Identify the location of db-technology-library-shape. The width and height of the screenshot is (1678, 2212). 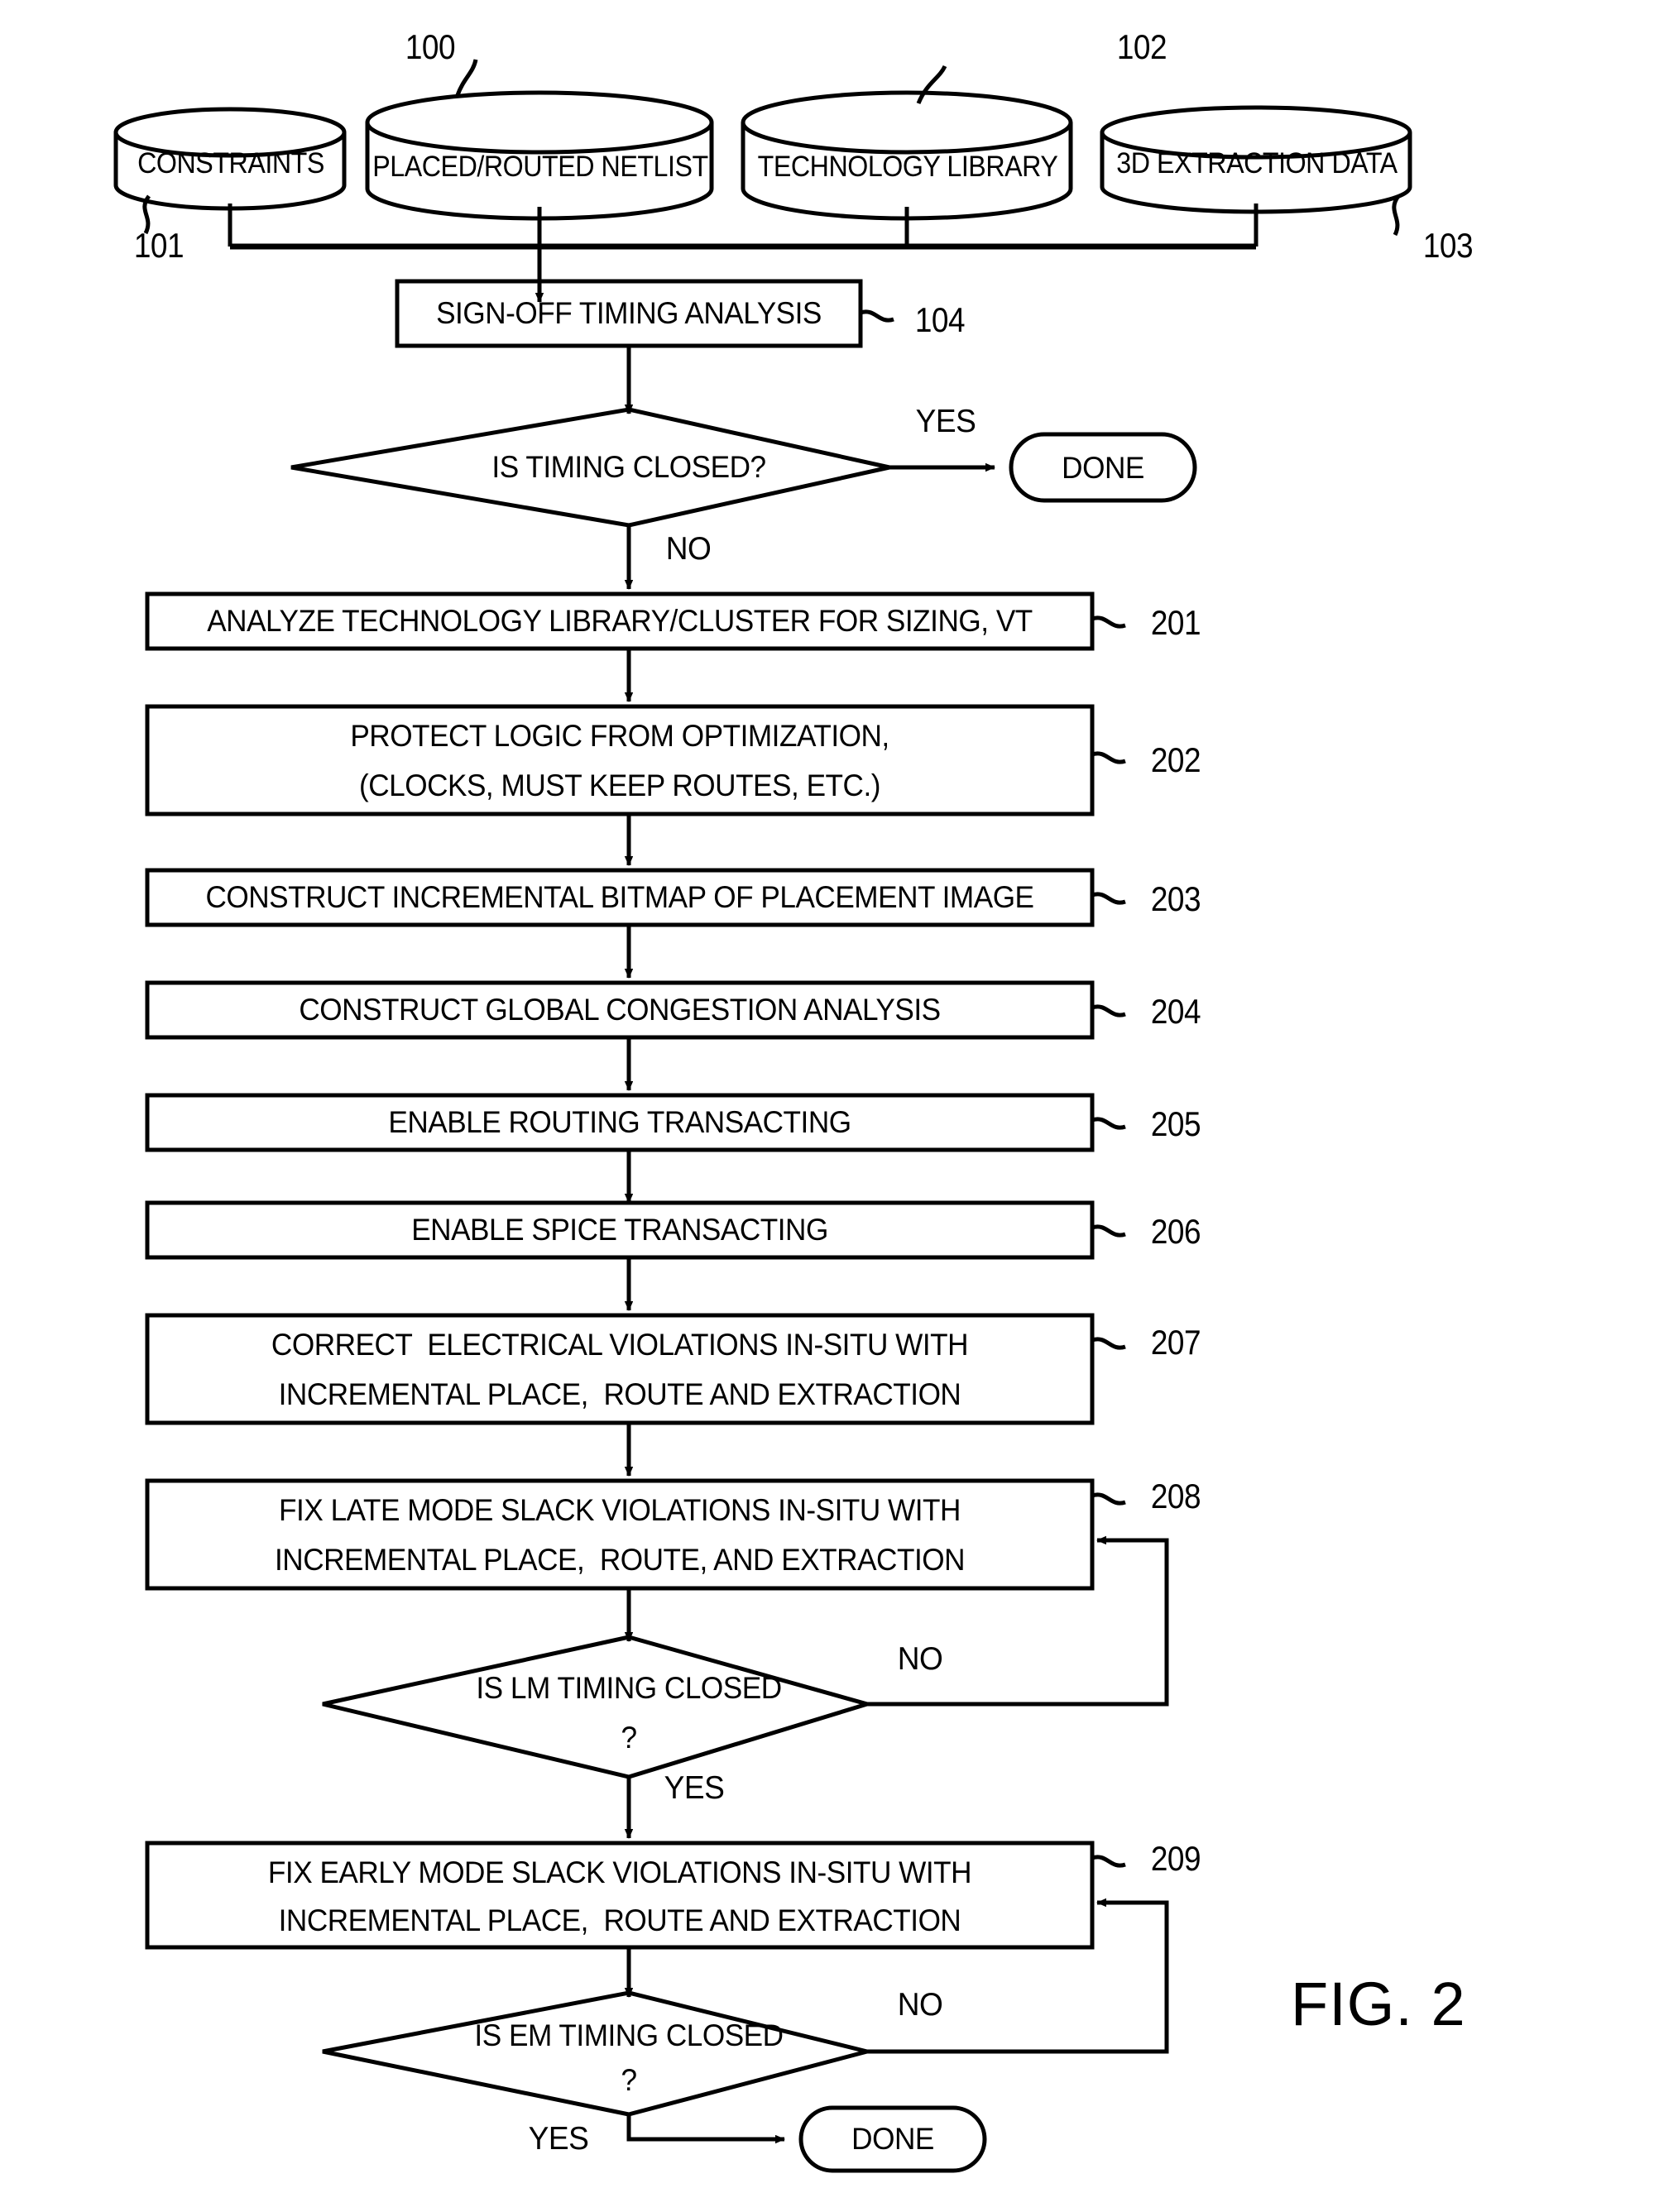
(907, 155).